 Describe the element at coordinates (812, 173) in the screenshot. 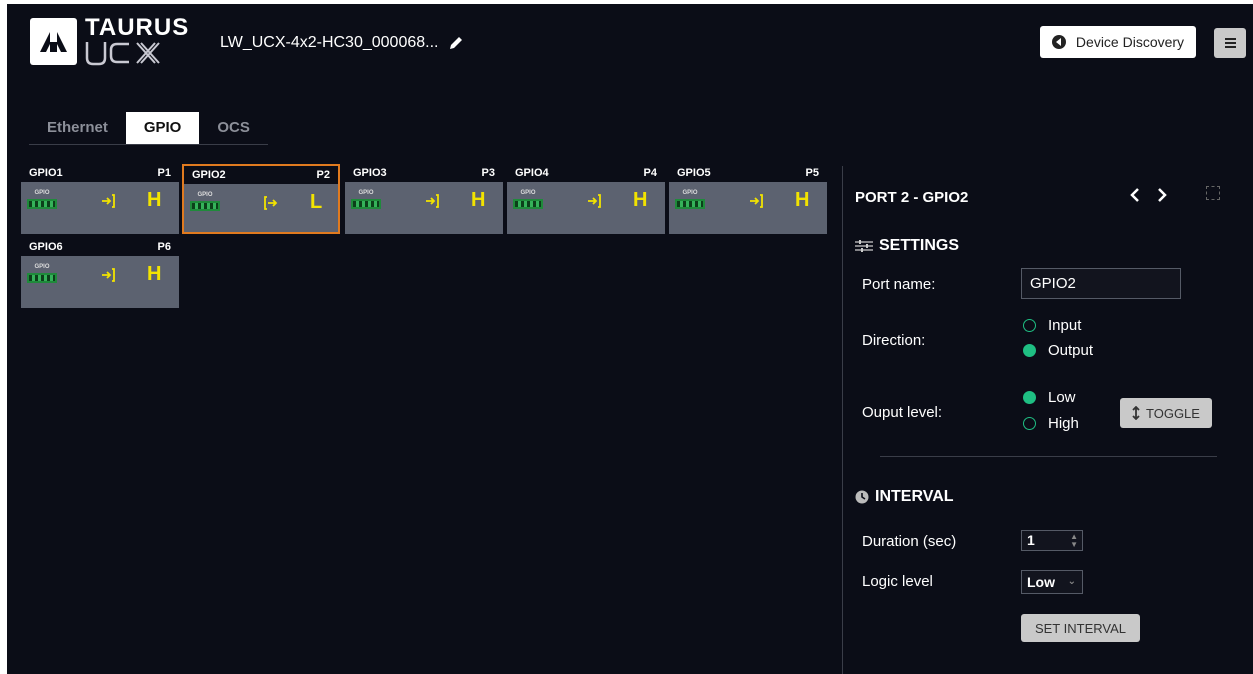

I see `port-number: P5` at that location.